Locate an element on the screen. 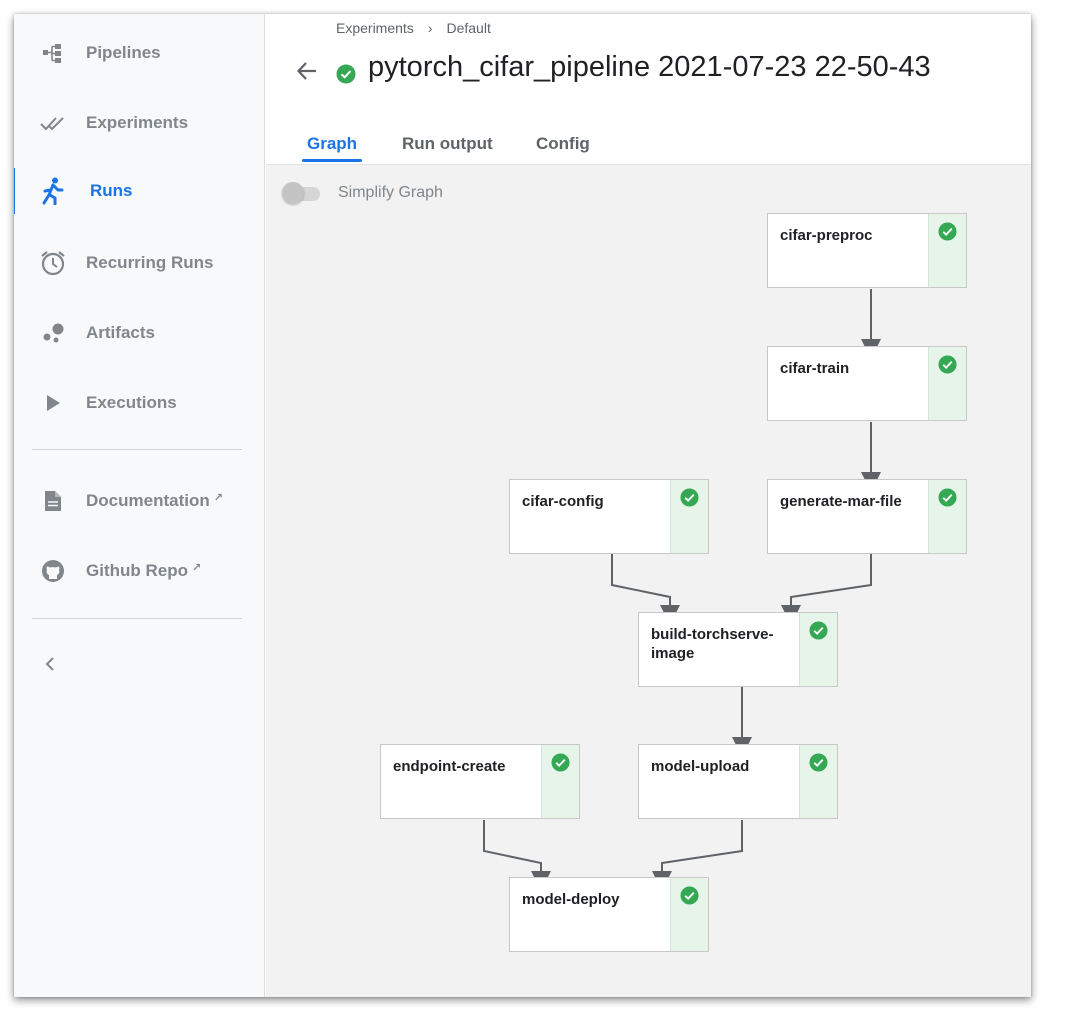 The height and width of the screenshot is (1032, 1068). sidebar-link-github: Github Repo ↗ is located at coordinates (139, 571).